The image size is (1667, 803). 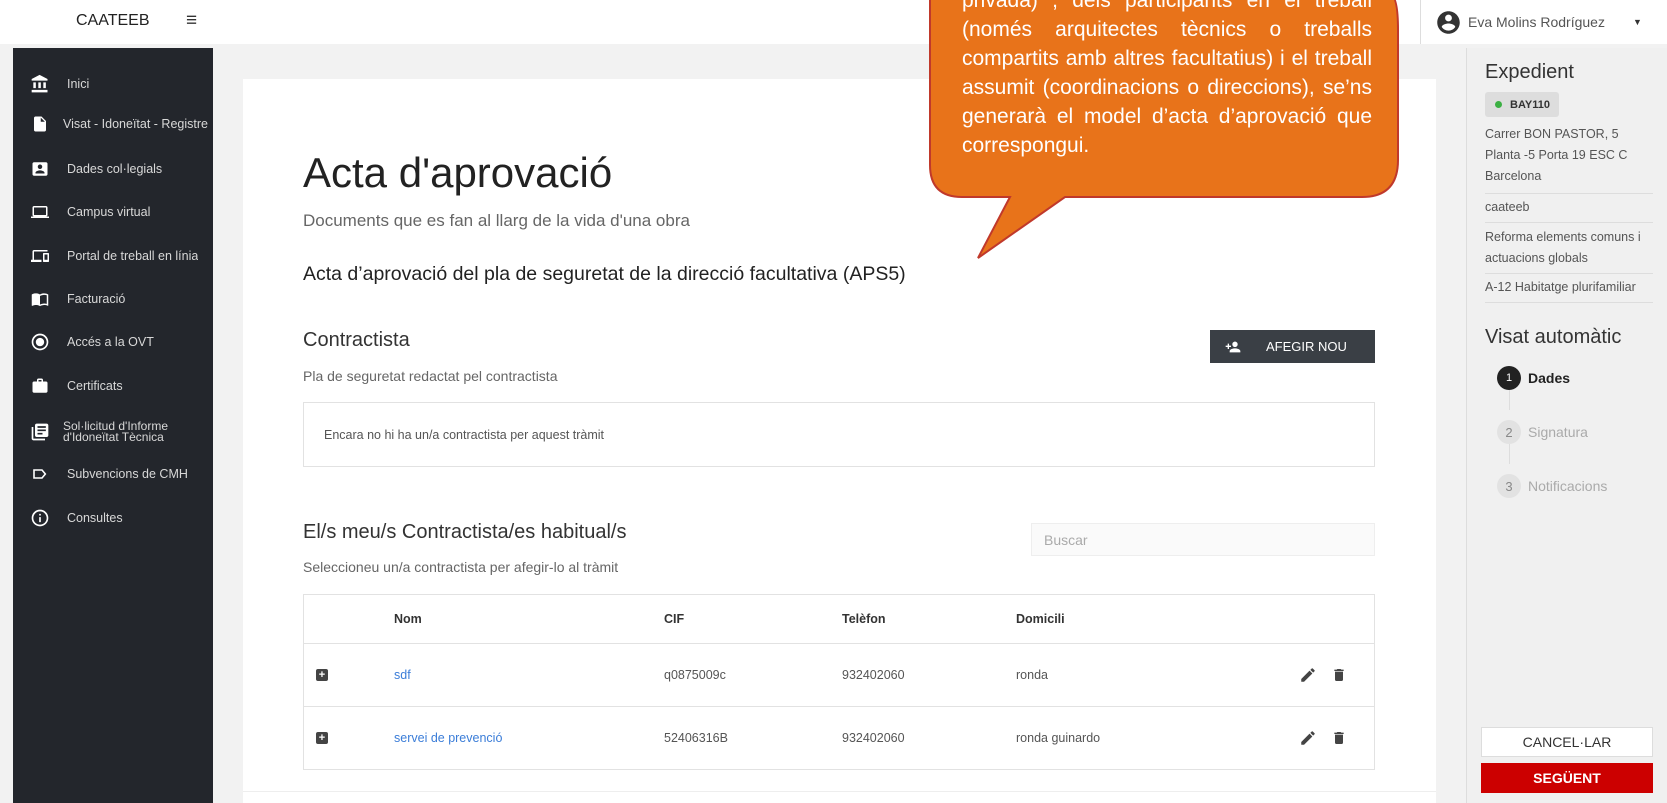 What do you see at coordinates (1567, 778) in the screenshot?
I see `next-button: SEGÜENT` at bounding box center [1567, 778].